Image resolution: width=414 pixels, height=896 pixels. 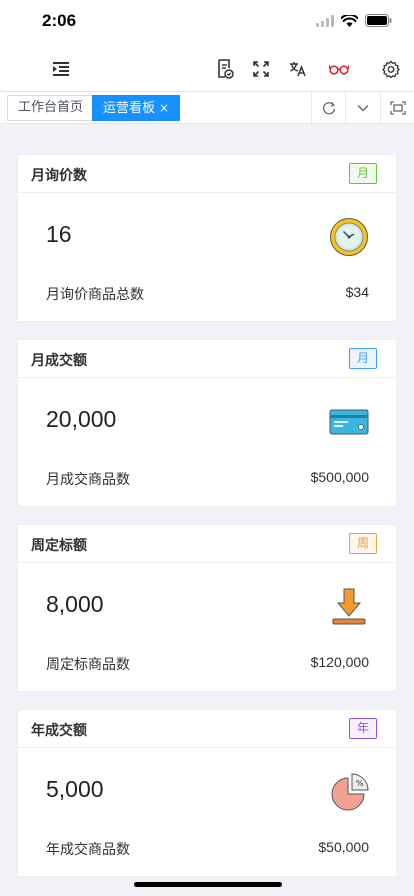 What do you see at coordinates (339, 662) in the screenshot?
I see `card-footer-value: $120,000` at bounding box center [339, 662].